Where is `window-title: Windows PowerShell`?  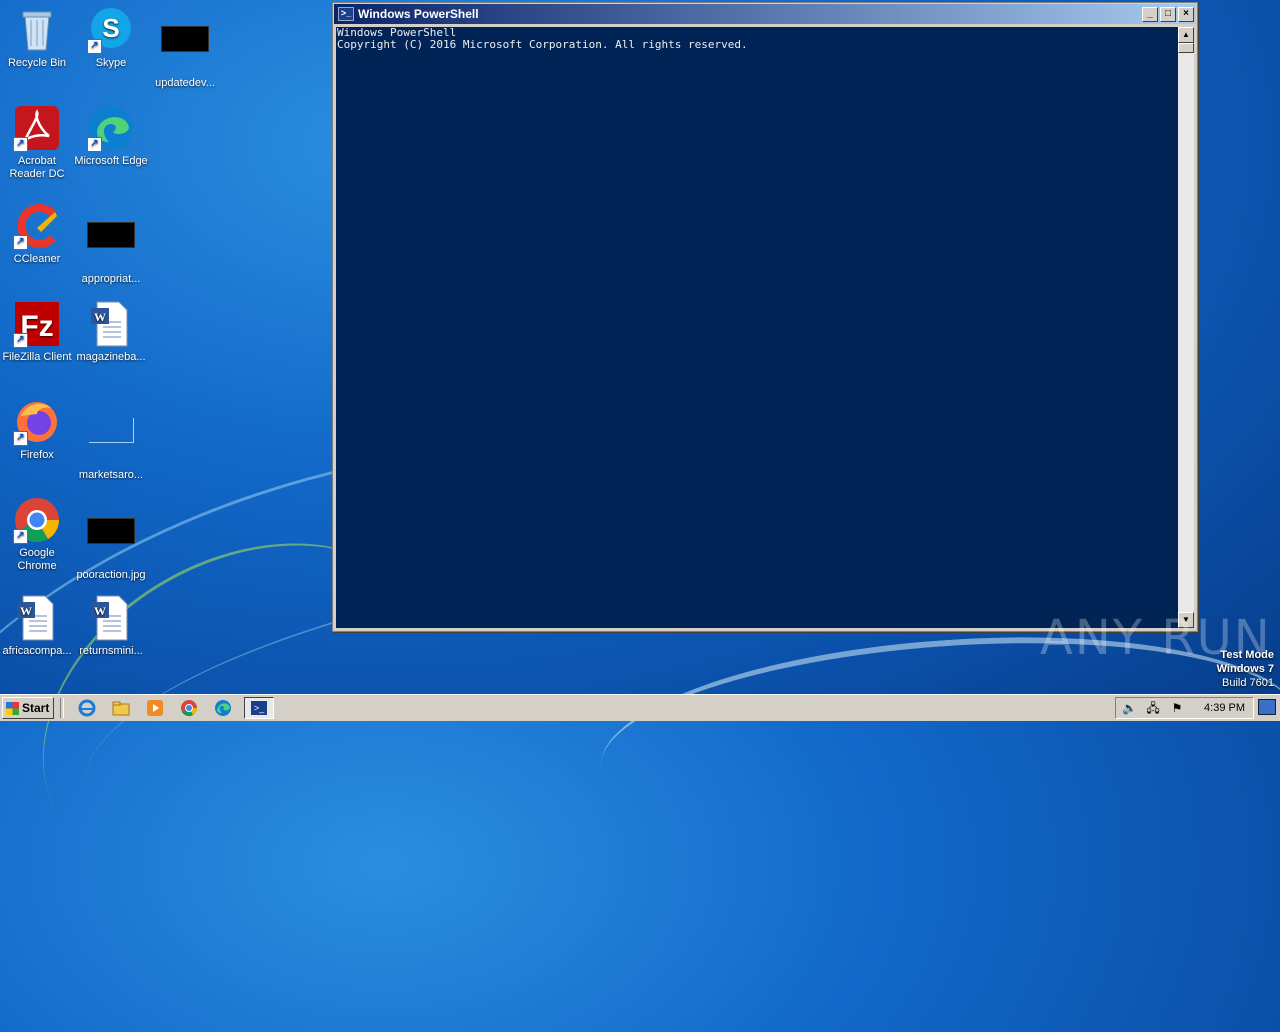
window-title: Windows PowerShell is located at coordinates (418, 14).